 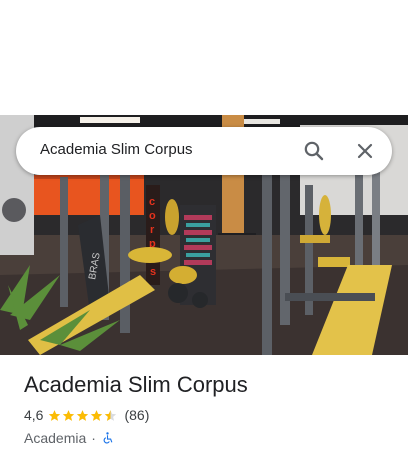 What do you see at coordinates (314, 151) in the screenshot?
I see `search-icon` at bounding box center [314, 151].